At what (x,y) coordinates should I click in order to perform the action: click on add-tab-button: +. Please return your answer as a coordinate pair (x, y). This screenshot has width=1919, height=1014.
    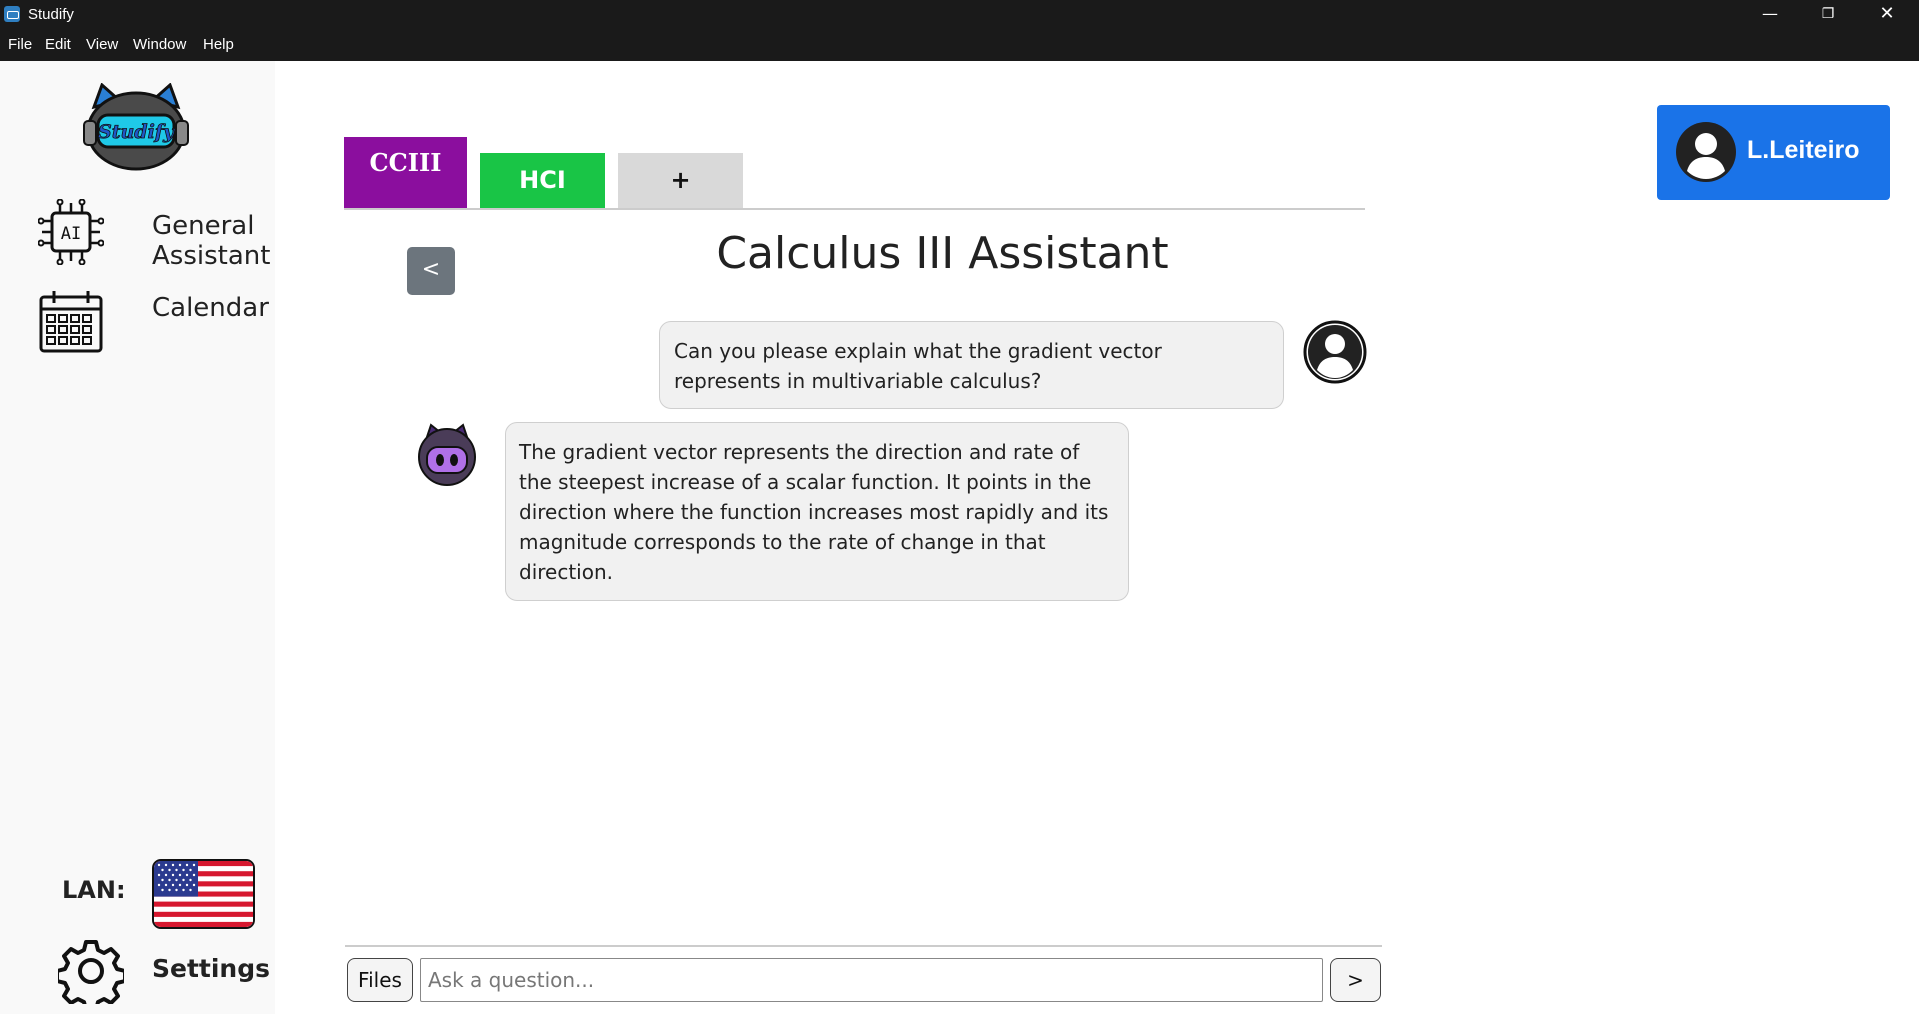
    Looking at the image, I should click on (680, 181).